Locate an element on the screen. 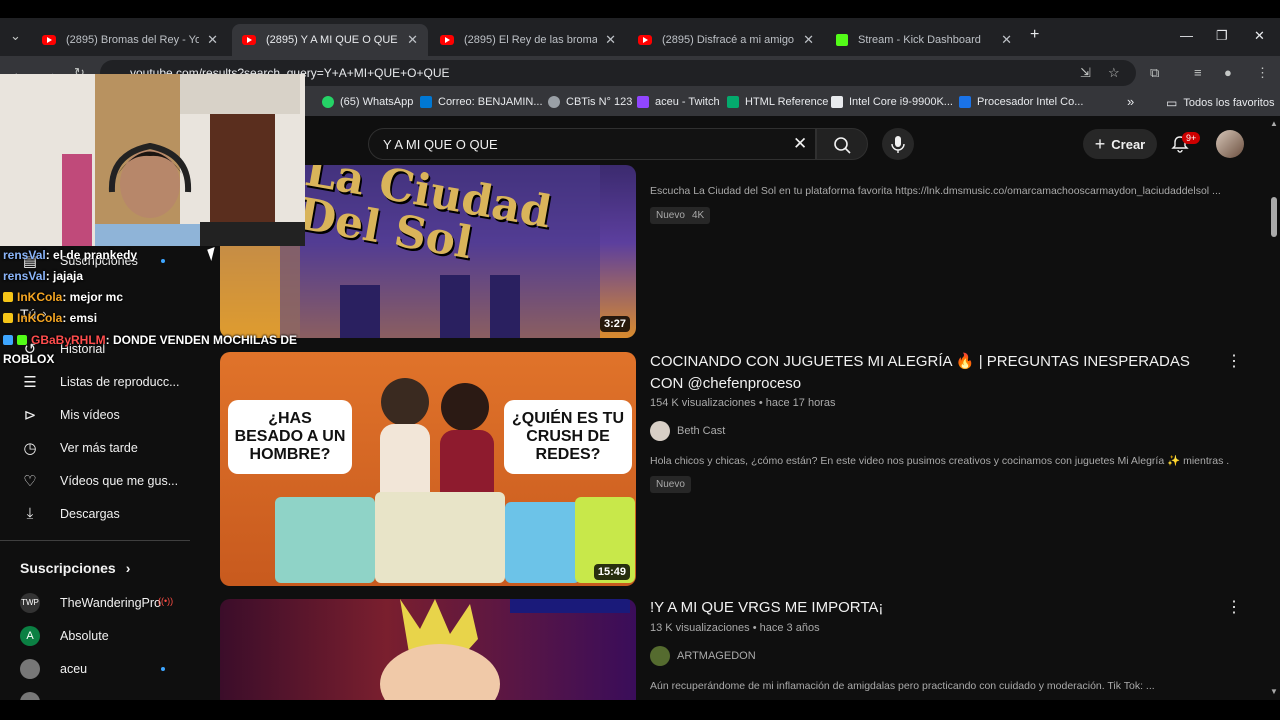 The width and height of the screenshot is (1280, 720). chat-message: rensVal: el de prankedy is located at coordinates (70, 255).